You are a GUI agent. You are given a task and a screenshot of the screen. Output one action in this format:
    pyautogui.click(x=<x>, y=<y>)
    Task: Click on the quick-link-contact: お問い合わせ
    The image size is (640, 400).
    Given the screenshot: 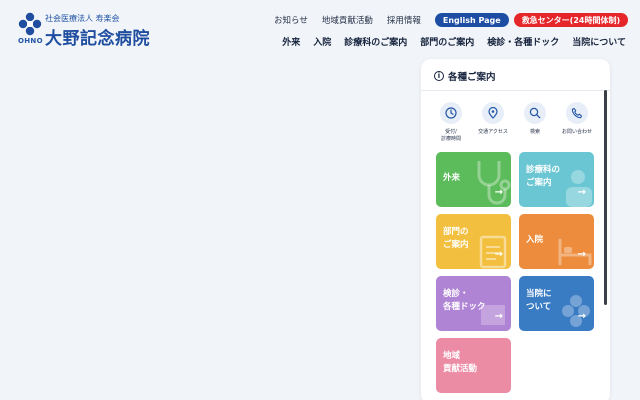 What is the action you would take?
    pyautogui.click(x=577, y=122)
    